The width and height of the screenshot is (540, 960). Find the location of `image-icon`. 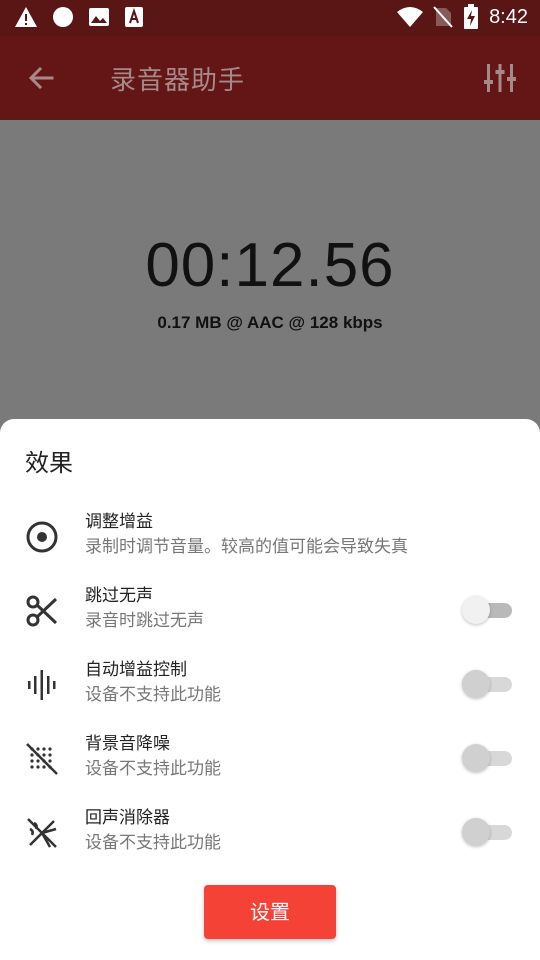

image-icon is located at coordinates (99, 17).